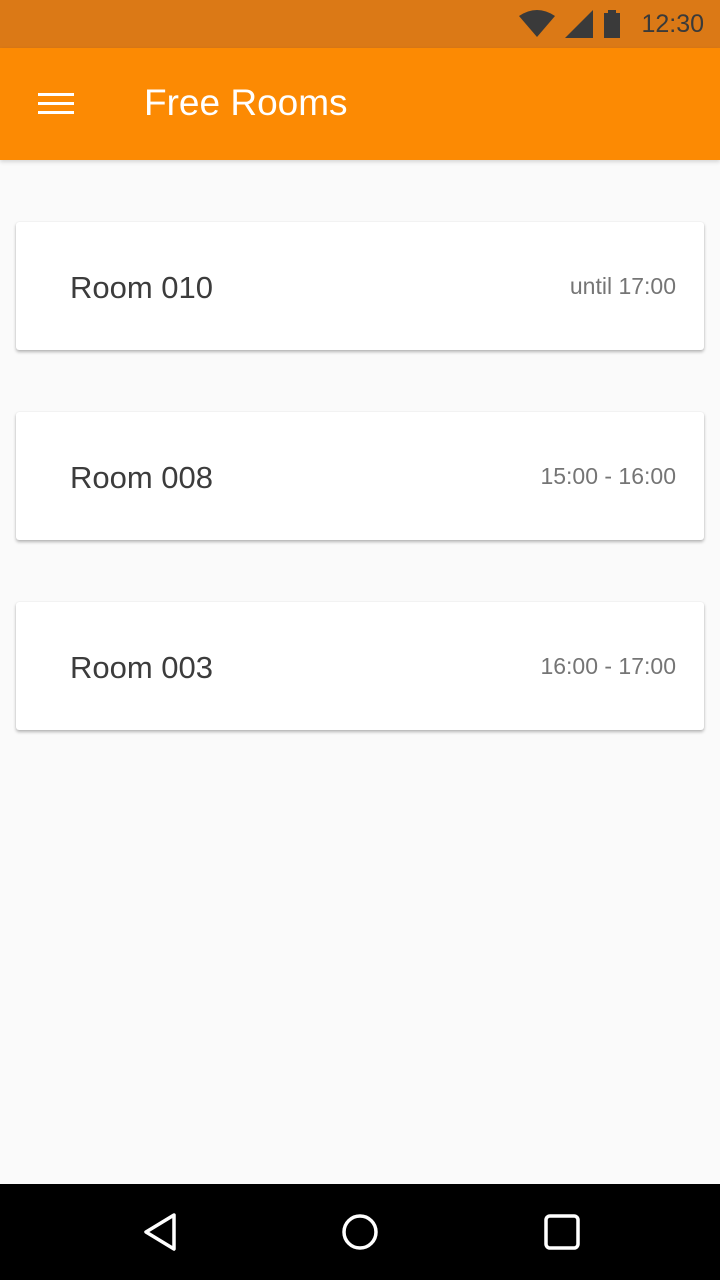 Image resolution: width=720 pixels, height=1280 pixels. I want to click on status-time: 12:30, so click(672, 23).